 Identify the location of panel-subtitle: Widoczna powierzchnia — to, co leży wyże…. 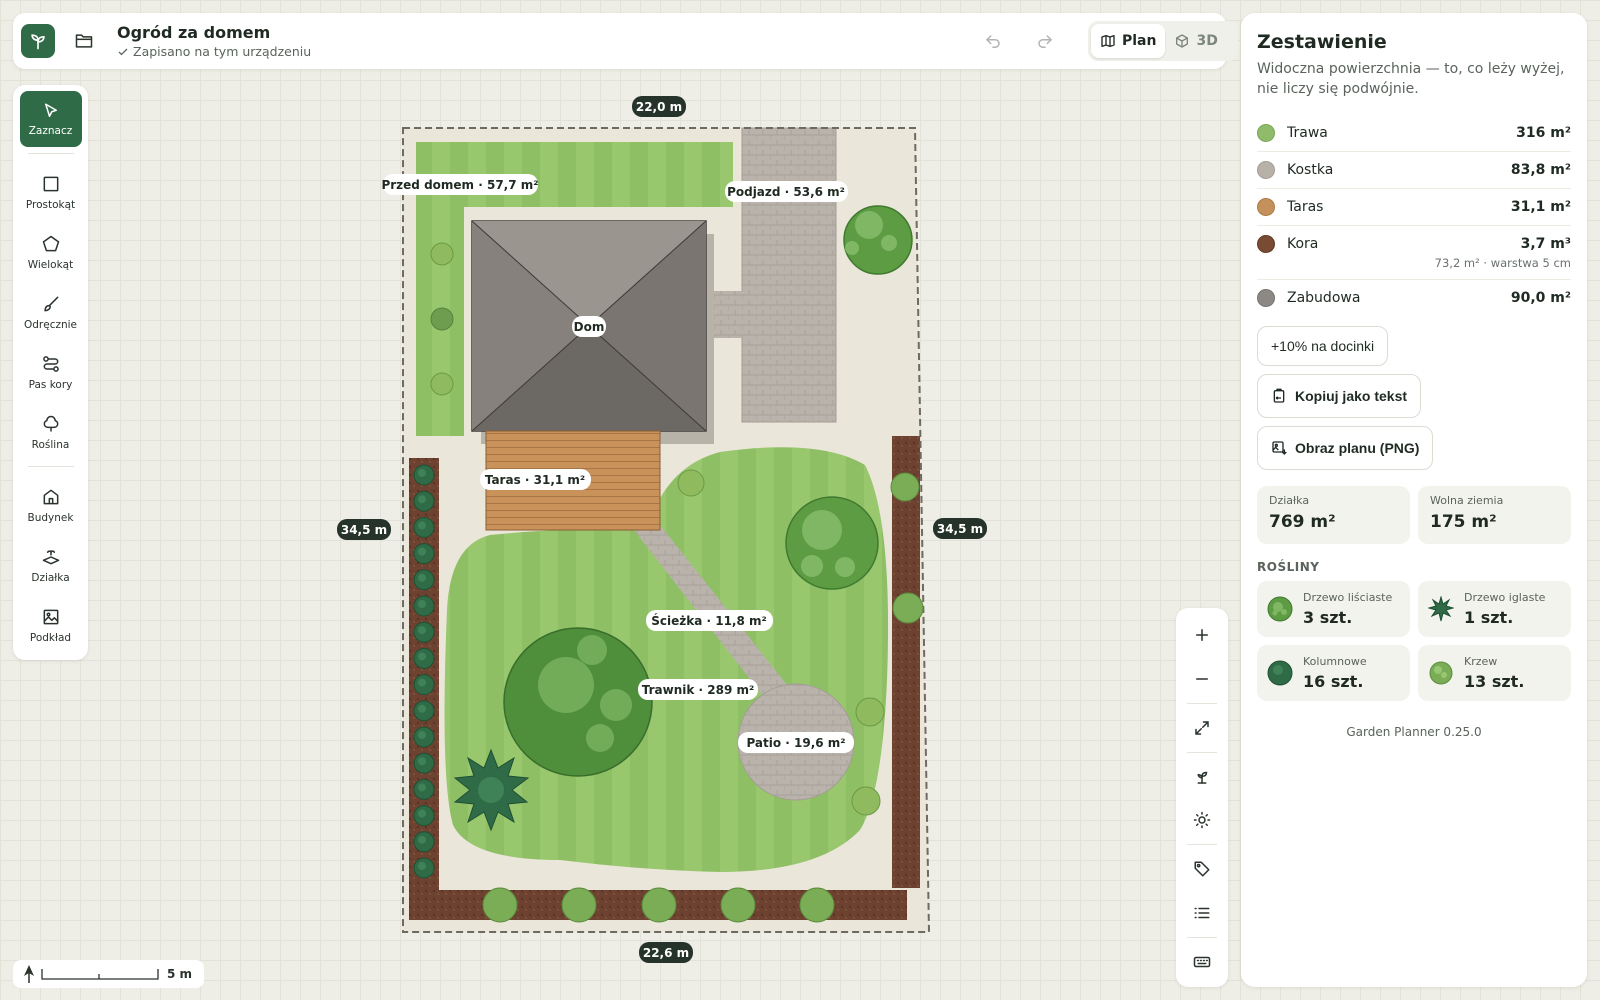
(1411, 79).